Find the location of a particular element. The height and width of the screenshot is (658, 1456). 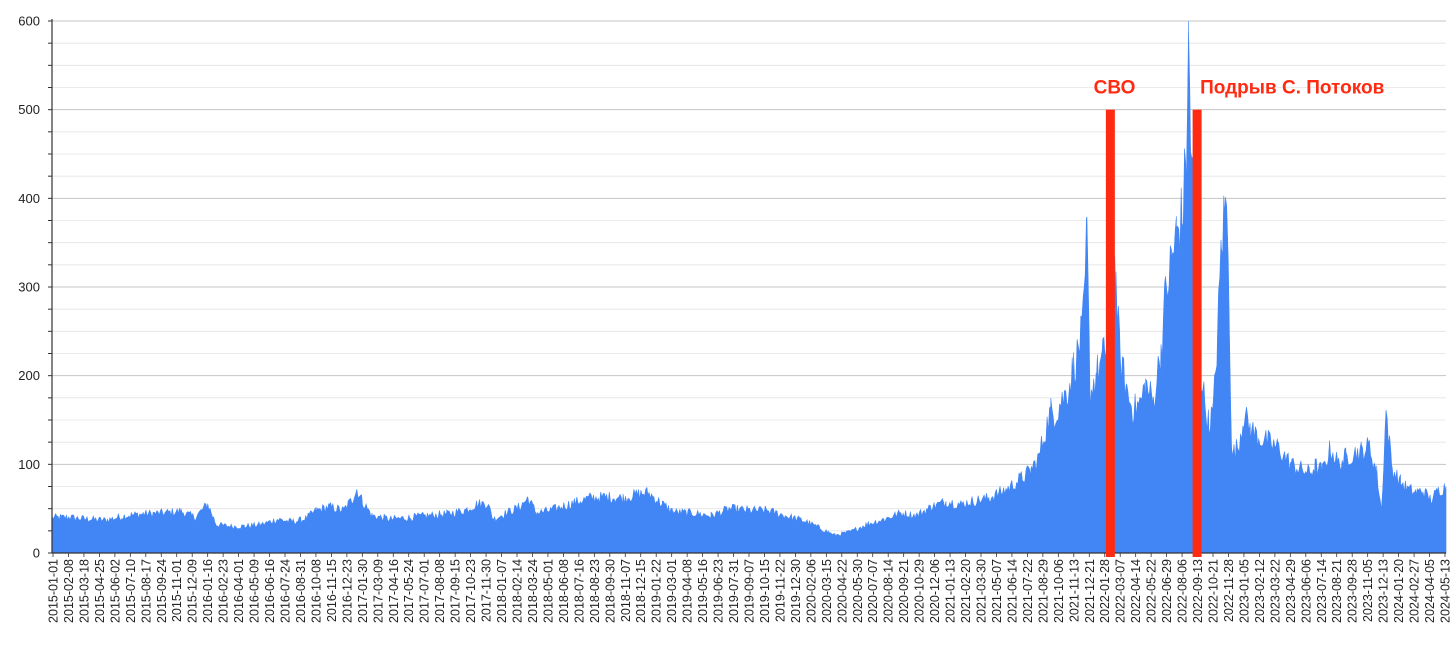

x-tick-label: 2019-12-30 is located at coordinates (796, 591).